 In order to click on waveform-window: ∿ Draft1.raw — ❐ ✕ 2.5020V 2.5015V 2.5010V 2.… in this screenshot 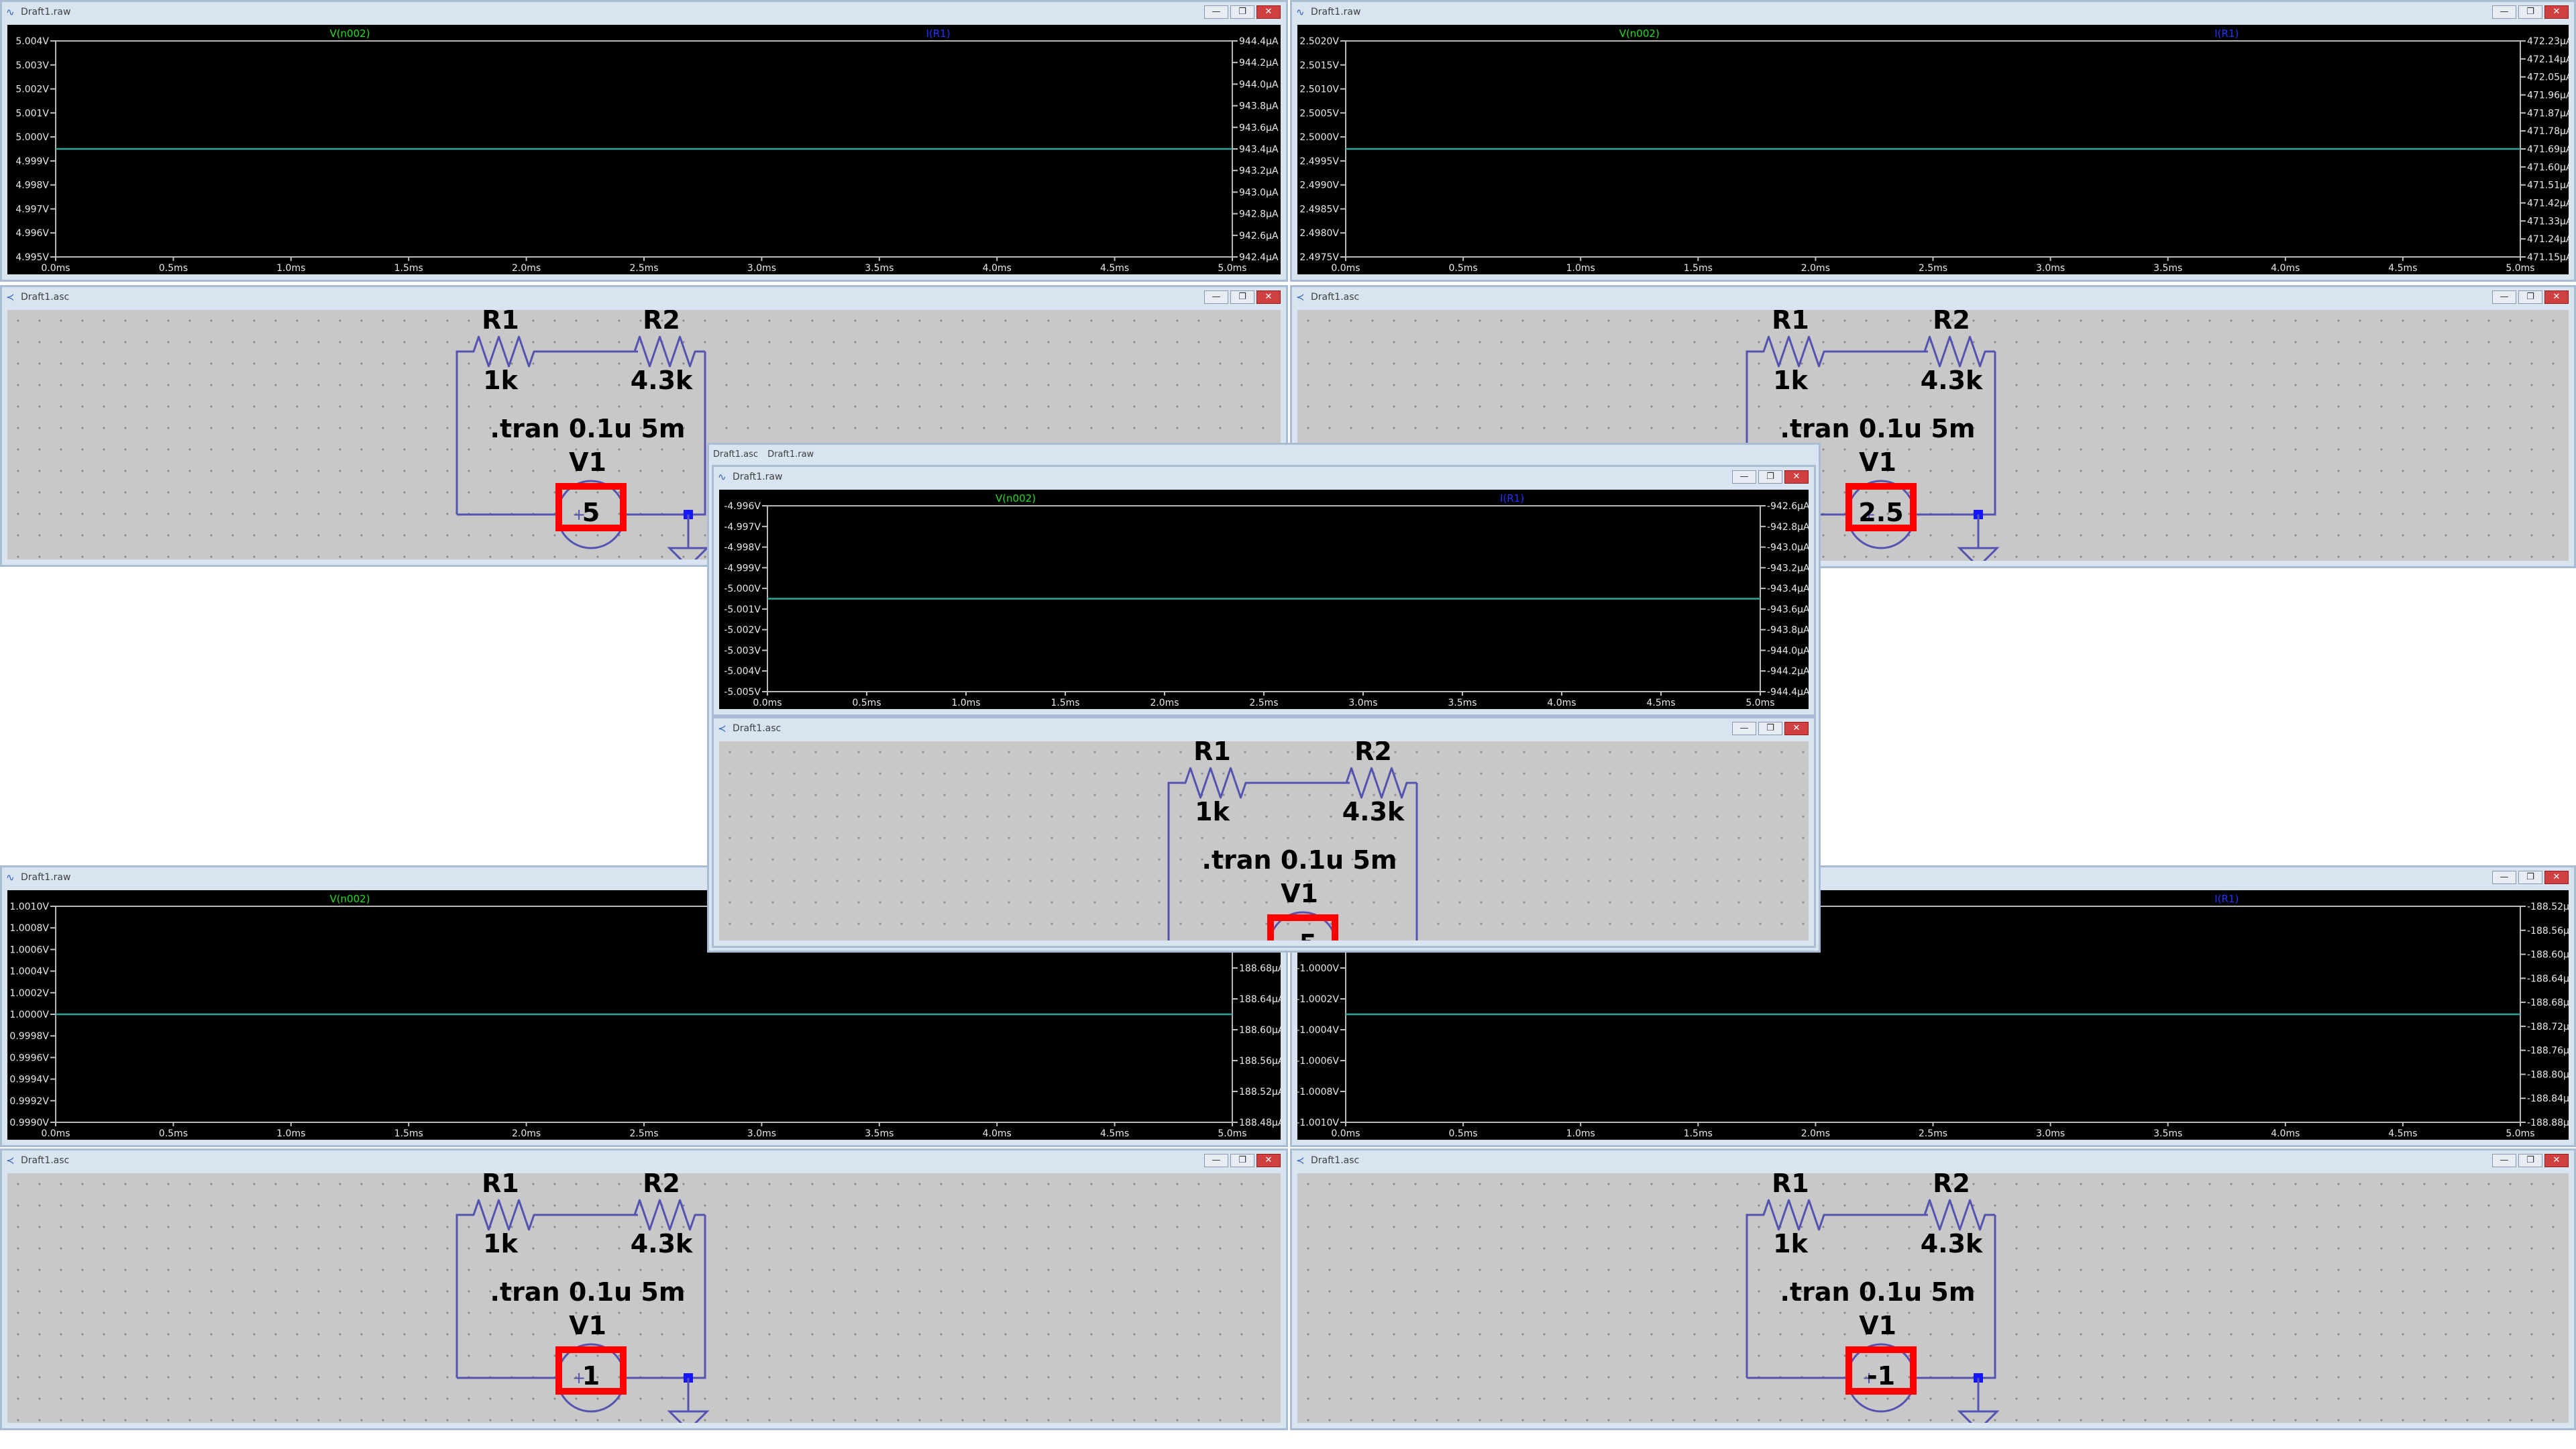, I will do `click(1933, 141)`.